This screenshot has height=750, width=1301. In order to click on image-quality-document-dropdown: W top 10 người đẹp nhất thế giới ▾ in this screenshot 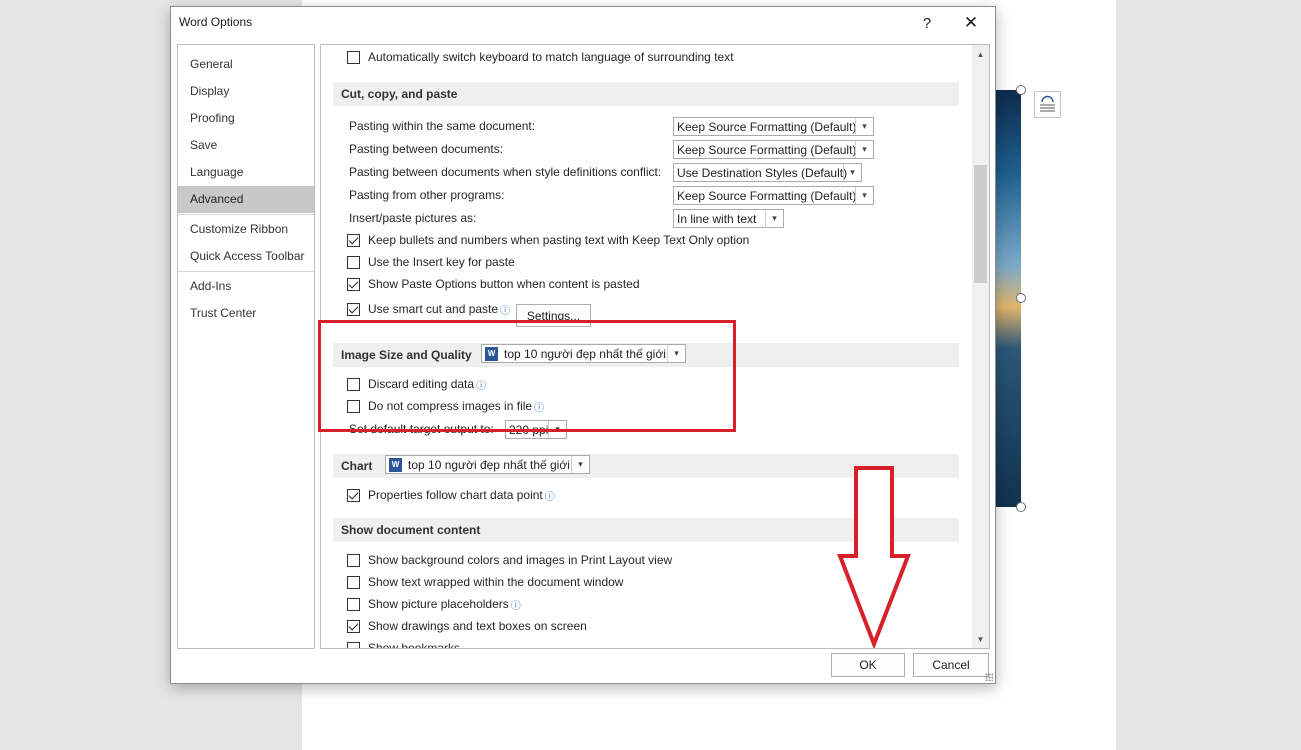, I will do `click(583, 353)`.